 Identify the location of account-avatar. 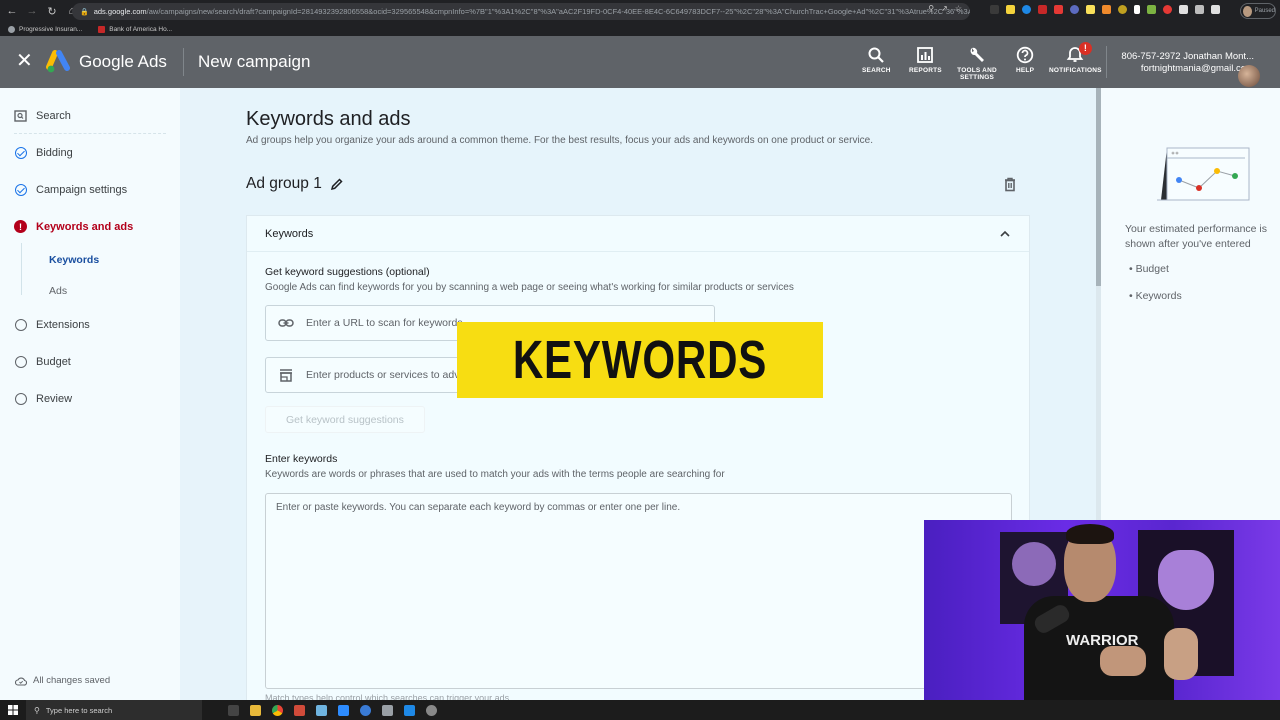
(1249, 76).